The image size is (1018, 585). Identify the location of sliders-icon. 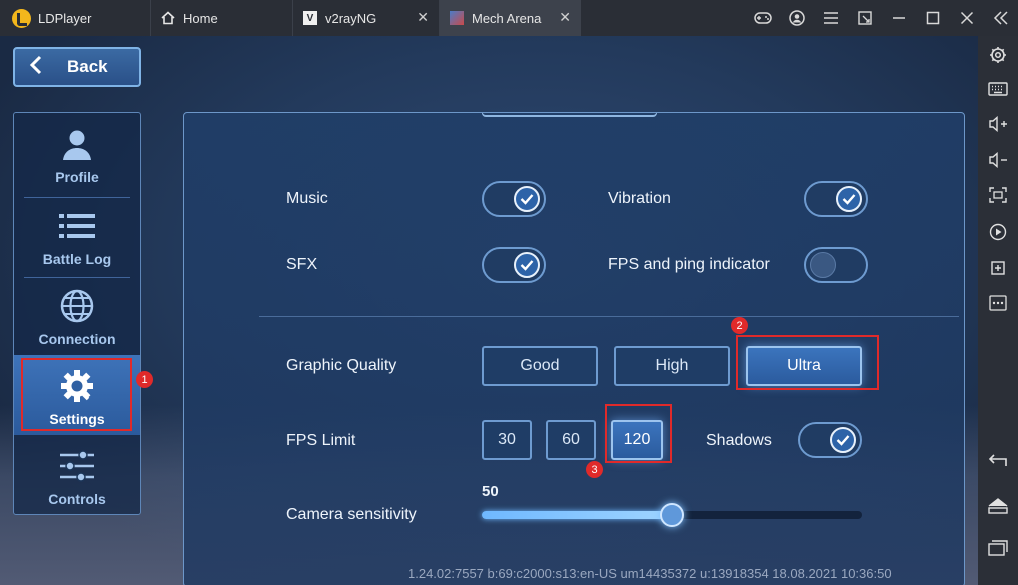
(77, 466).